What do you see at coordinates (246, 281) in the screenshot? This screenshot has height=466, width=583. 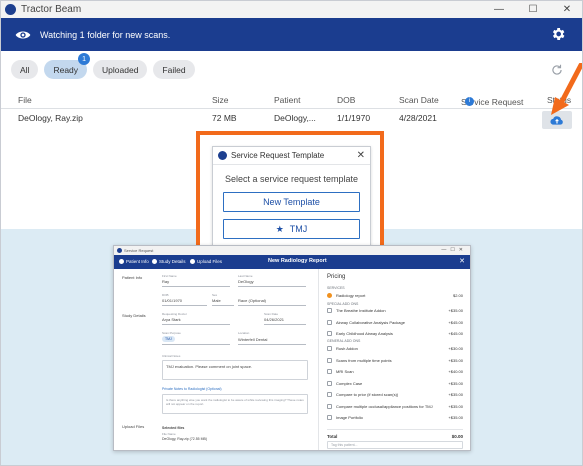 I see `last-name-field: DeOlogy` at bounding box center [246, 281].